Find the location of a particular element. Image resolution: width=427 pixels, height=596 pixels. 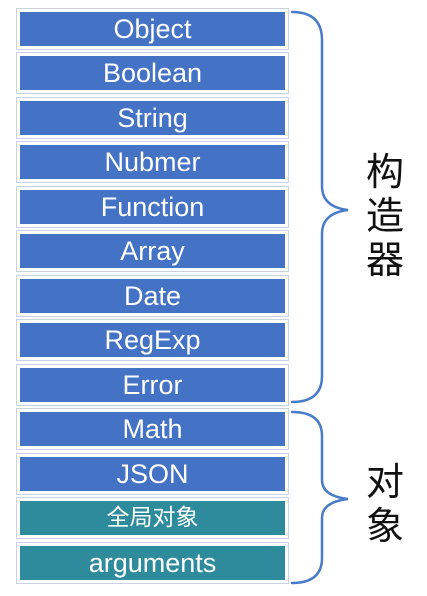

object-group-label: 对 象 is located at coordinates (385, 504).